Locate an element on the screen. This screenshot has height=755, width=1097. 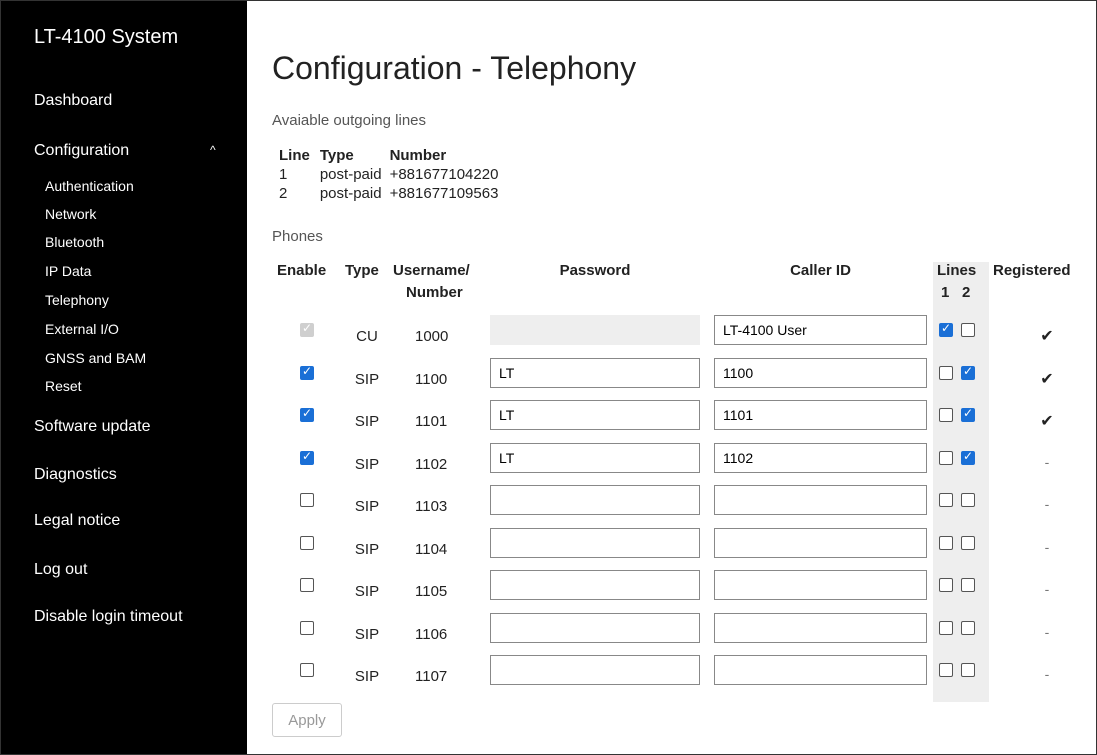
table-row: 1 post-paid +881677104220 is located at coordinates (392, 174).